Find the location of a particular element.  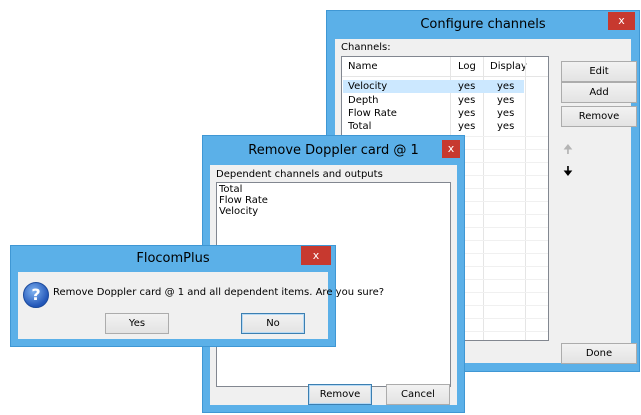

list-item: Total is located at coordinates (231, 189).